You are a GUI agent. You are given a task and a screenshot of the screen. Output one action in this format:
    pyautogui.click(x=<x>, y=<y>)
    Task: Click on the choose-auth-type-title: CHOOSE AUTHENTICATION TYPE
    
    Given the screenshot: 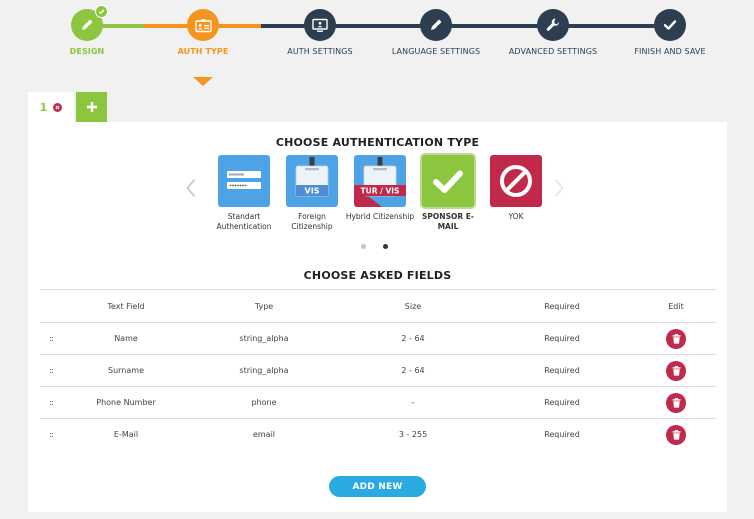 What is the action you would take?
    pyautogui.click(x=377, y=142)
    